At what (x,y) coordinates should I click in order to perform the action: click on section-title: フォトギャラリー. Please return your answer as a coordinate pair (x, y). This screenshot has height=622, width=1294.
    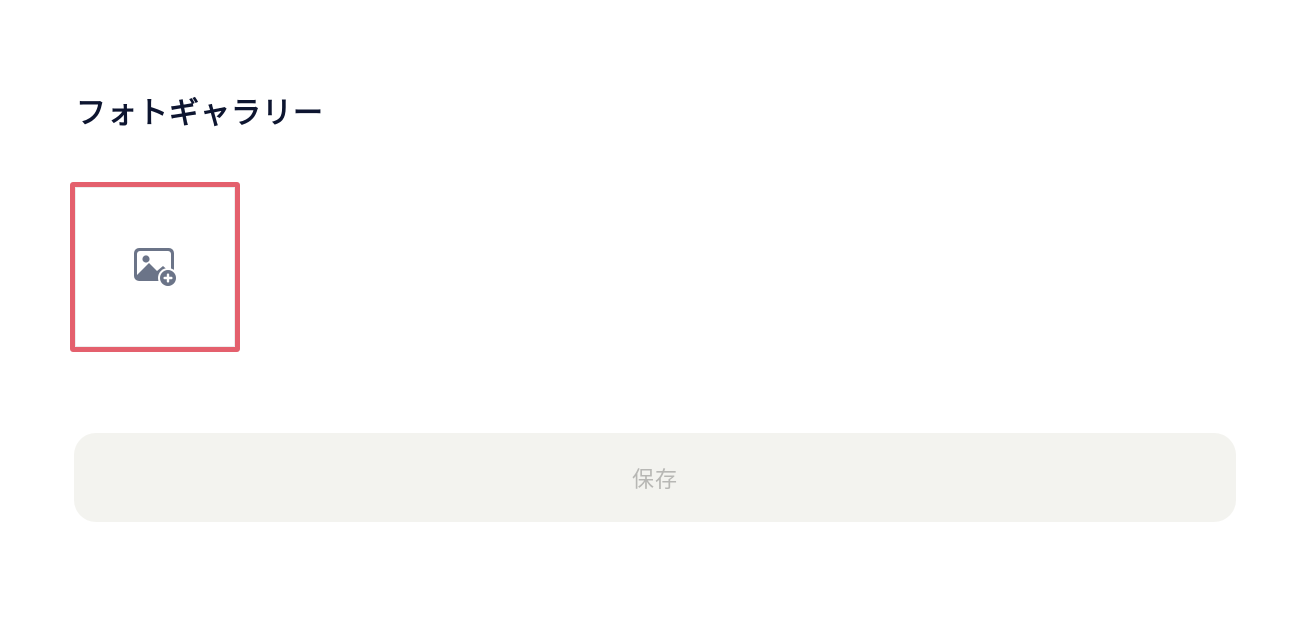
    Looking at the image, I should click on (200, 113).